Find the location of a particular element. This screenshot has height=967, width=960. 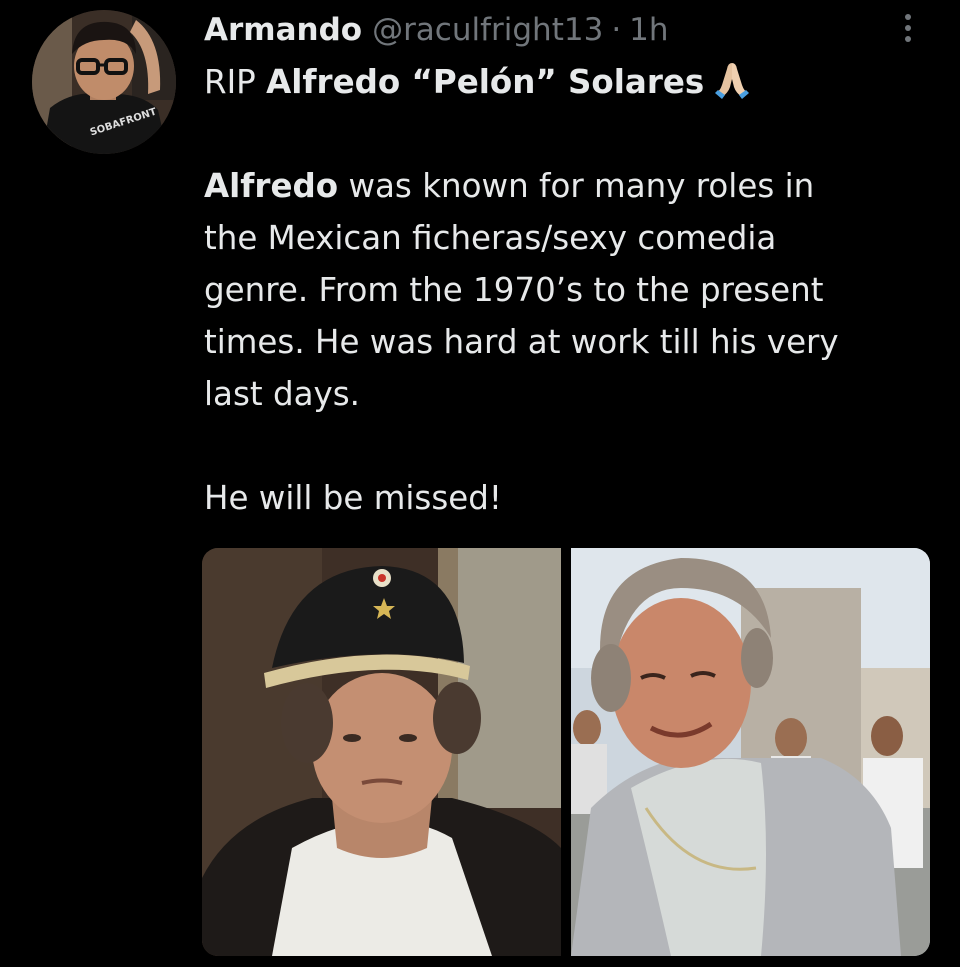

author-handle: @raculfright13 is located at coordinates (487, 30).